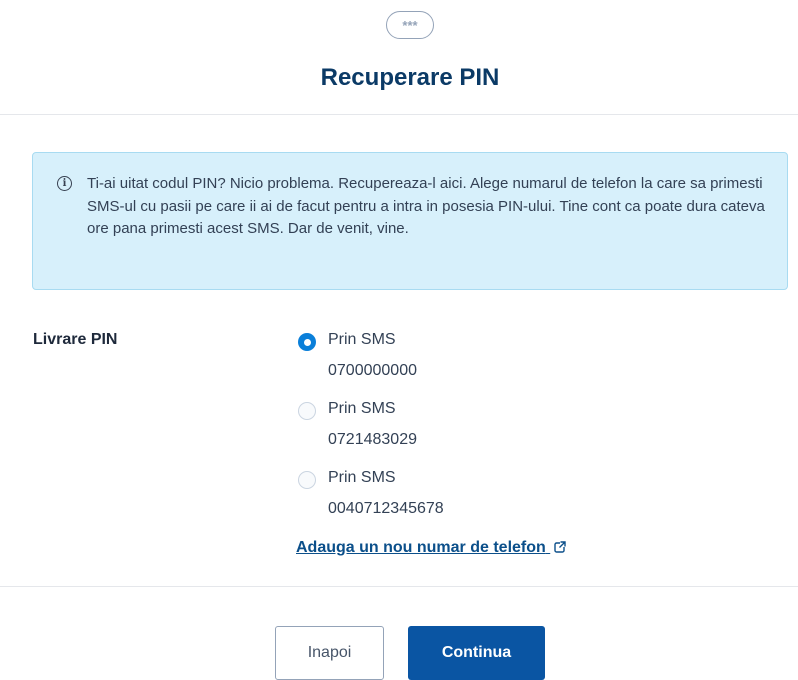 The height and width of the screenshot is (680, 798). I want to click on footer-divider, so click(399, 586).